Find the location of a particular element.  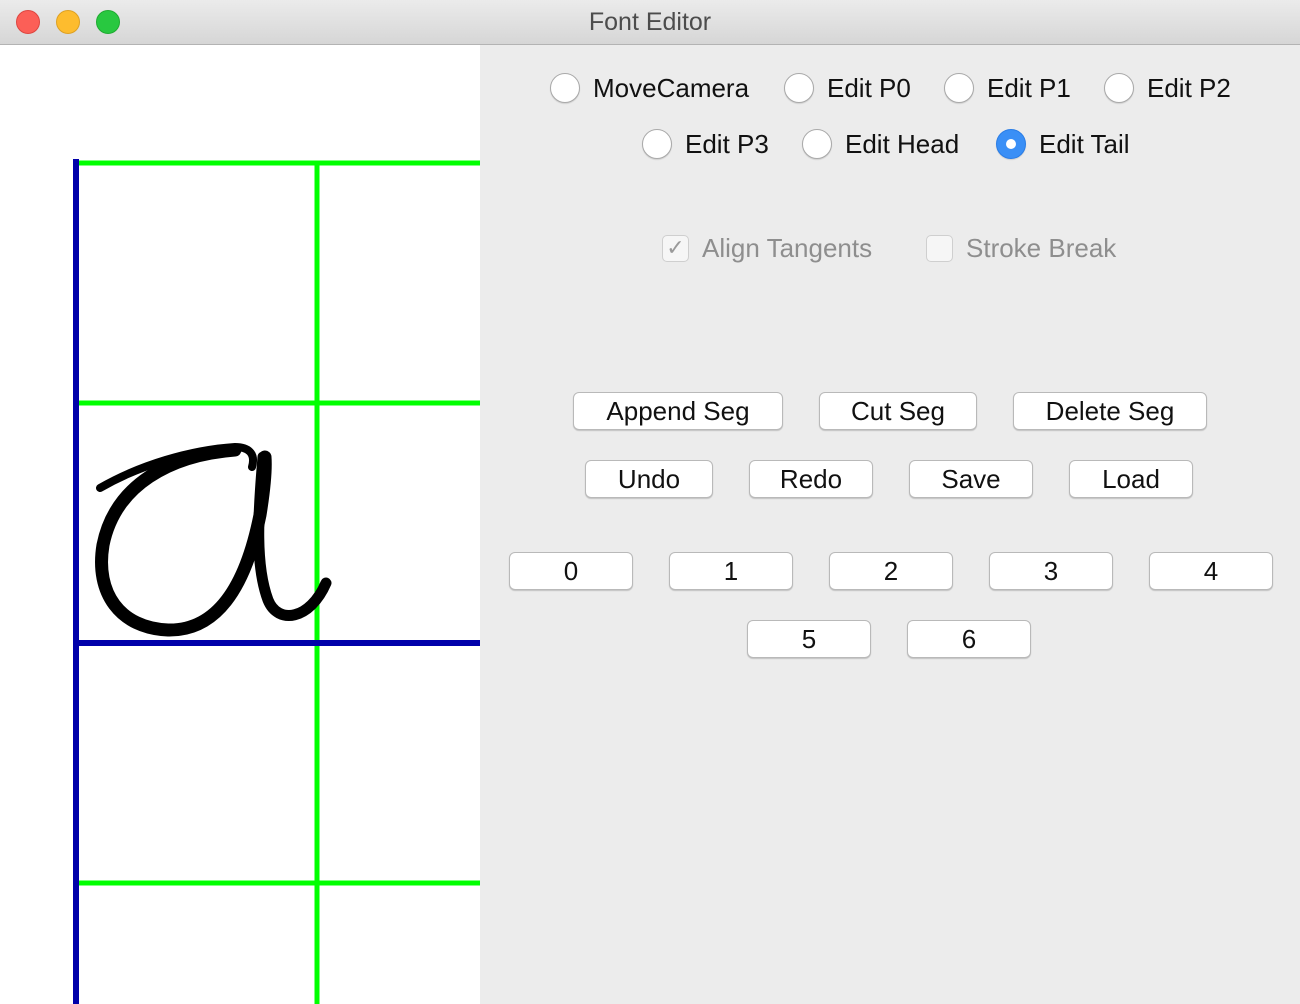

load-button: Load is located at coordinates (1131, 479).